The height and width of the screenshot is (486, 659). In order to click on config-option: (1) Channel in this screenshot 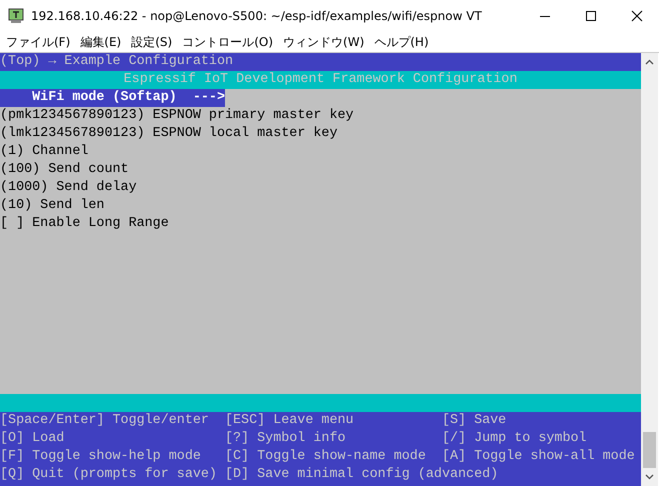, I will do `click(44, 151)`.